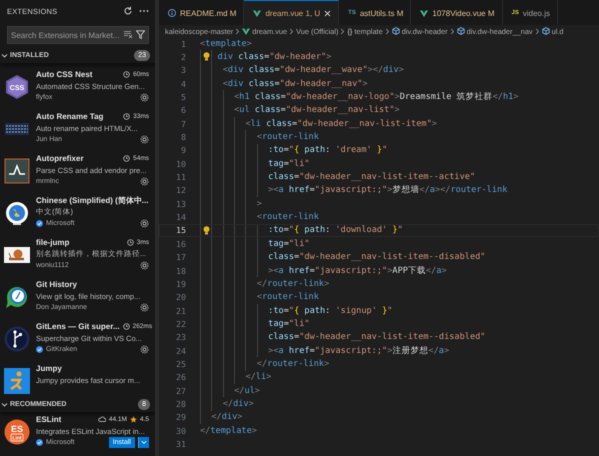 This screenshot has height=456, width=599. Describe the element at coordinates (183, 70) in the screenshot. I see `line-number: 3` at that location.